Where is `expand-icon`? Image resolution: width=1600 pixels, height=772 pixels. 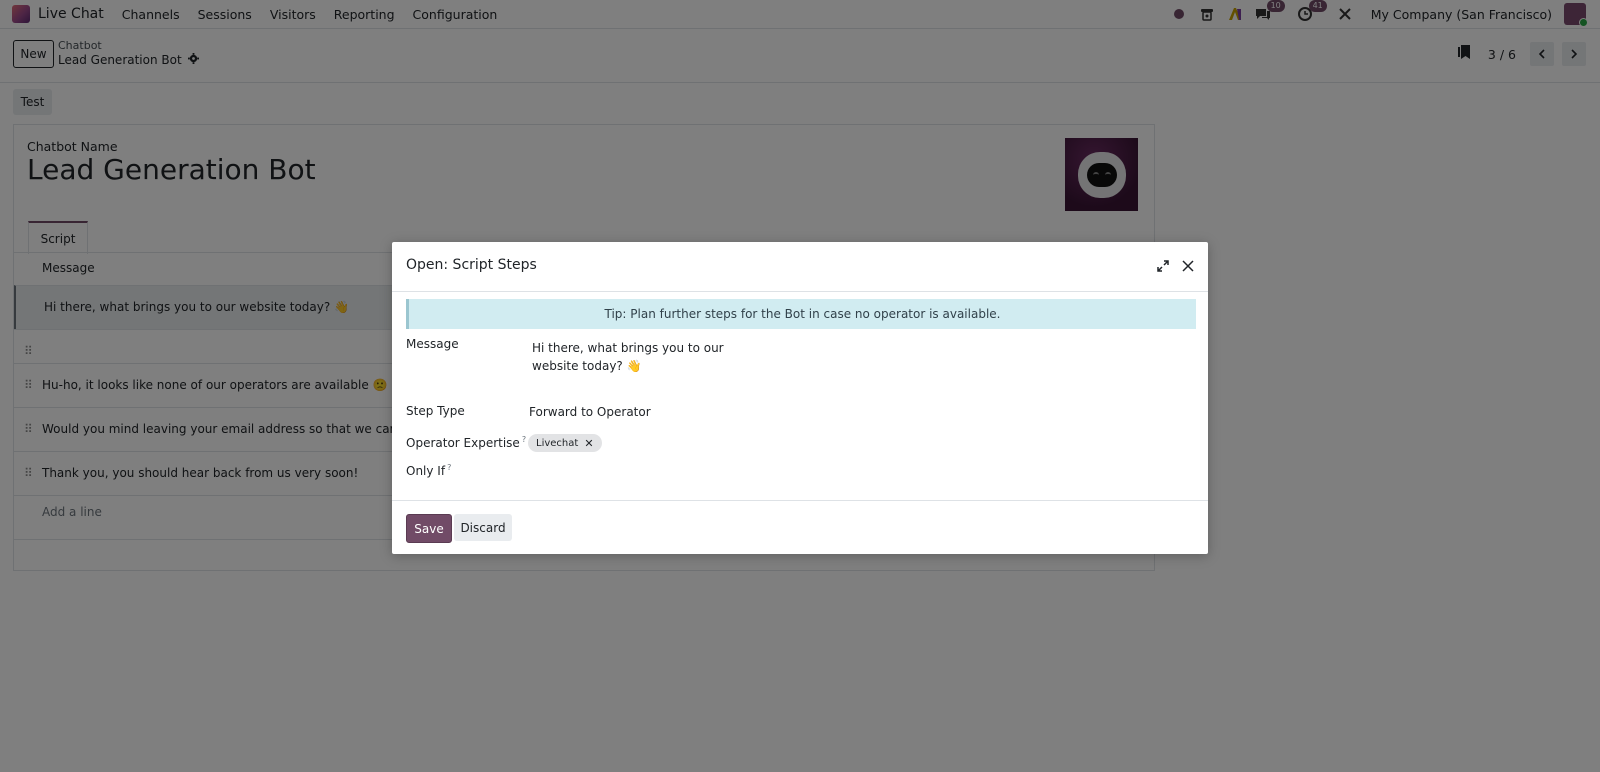 expand-icon is located at coordinates (1163, 266).